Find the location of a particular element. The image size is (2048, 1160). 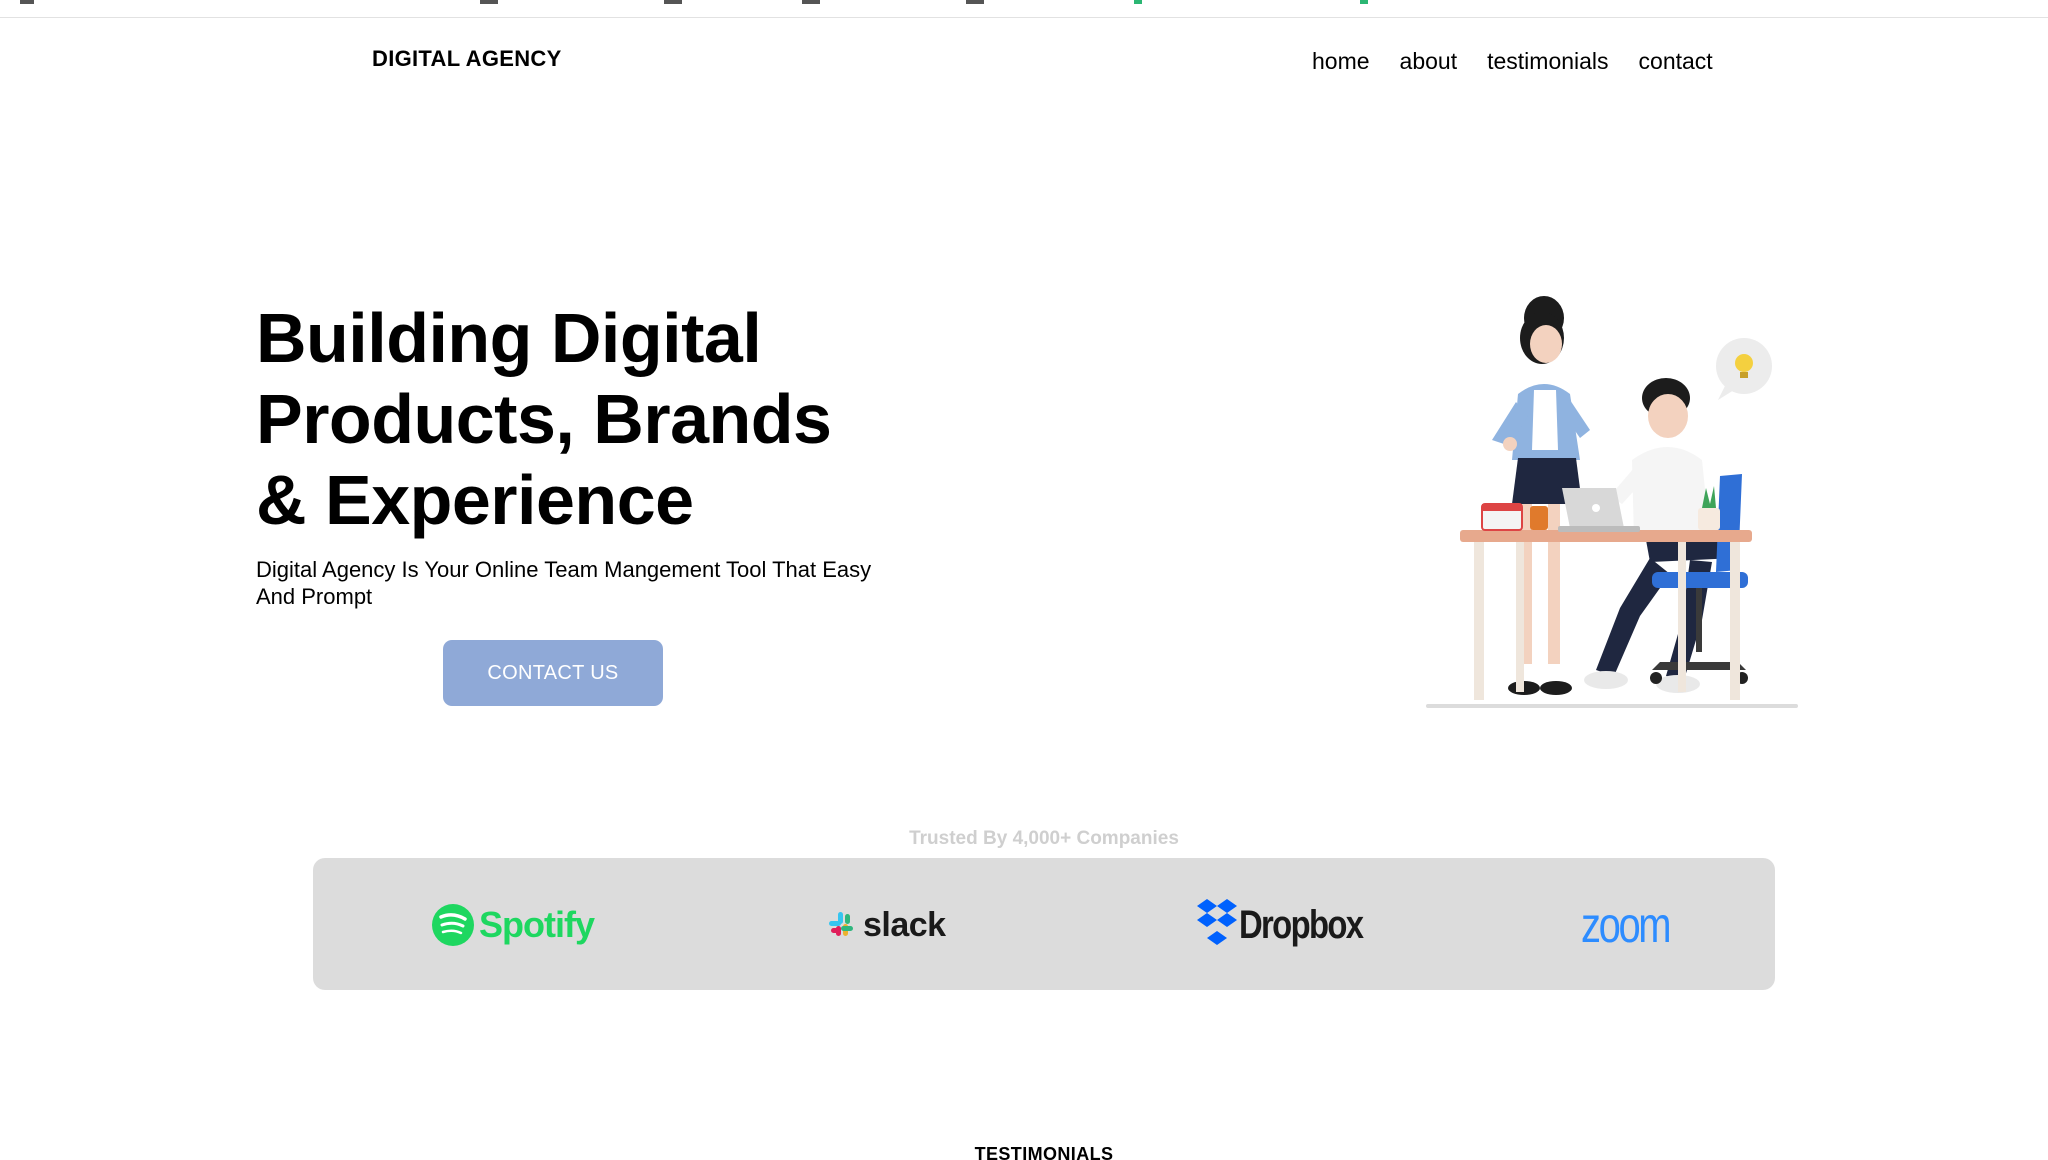

slack-logo: slack is located at coordinates (886, 925).